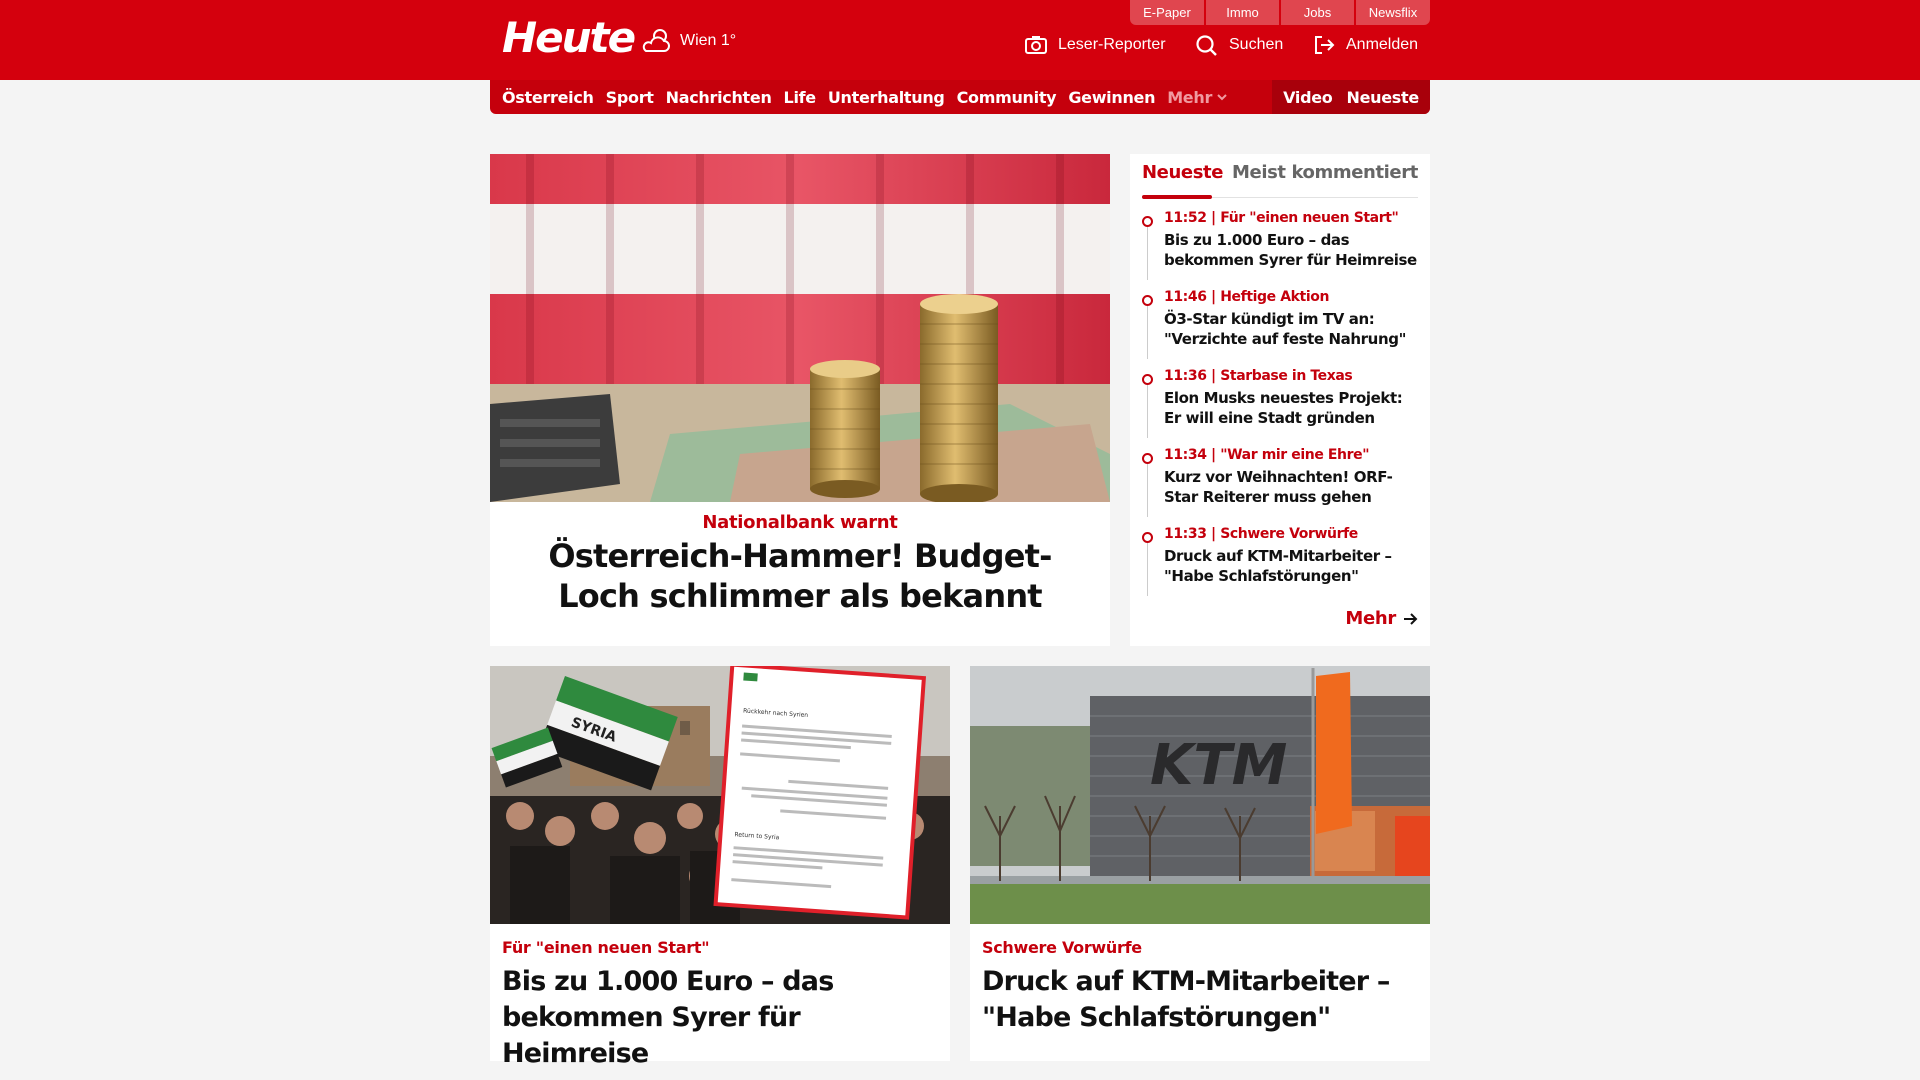  I want to click on camera-icon, so click(1036, 45).